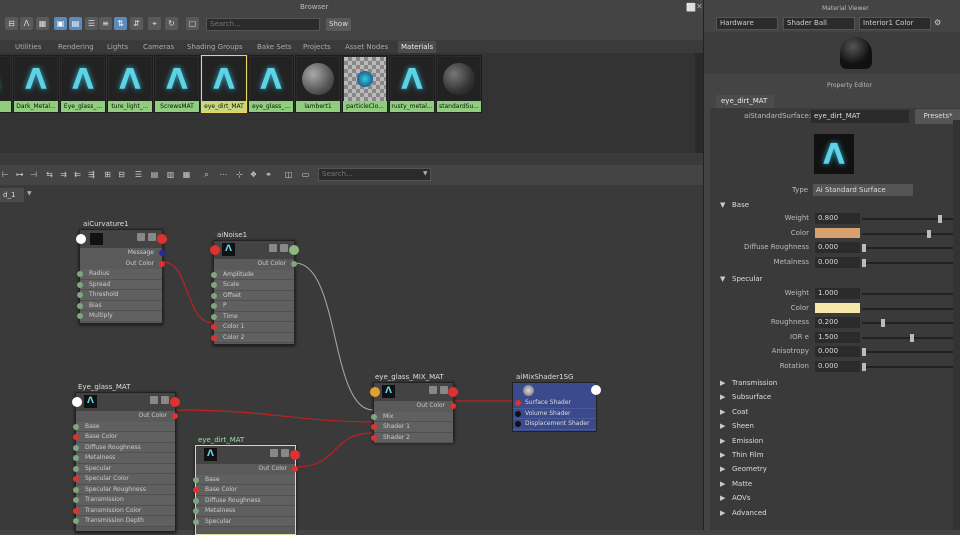  Describe the element at coordinates (837, 293) in the screenshot. I see `attr-value-field: 1.000` at that location.